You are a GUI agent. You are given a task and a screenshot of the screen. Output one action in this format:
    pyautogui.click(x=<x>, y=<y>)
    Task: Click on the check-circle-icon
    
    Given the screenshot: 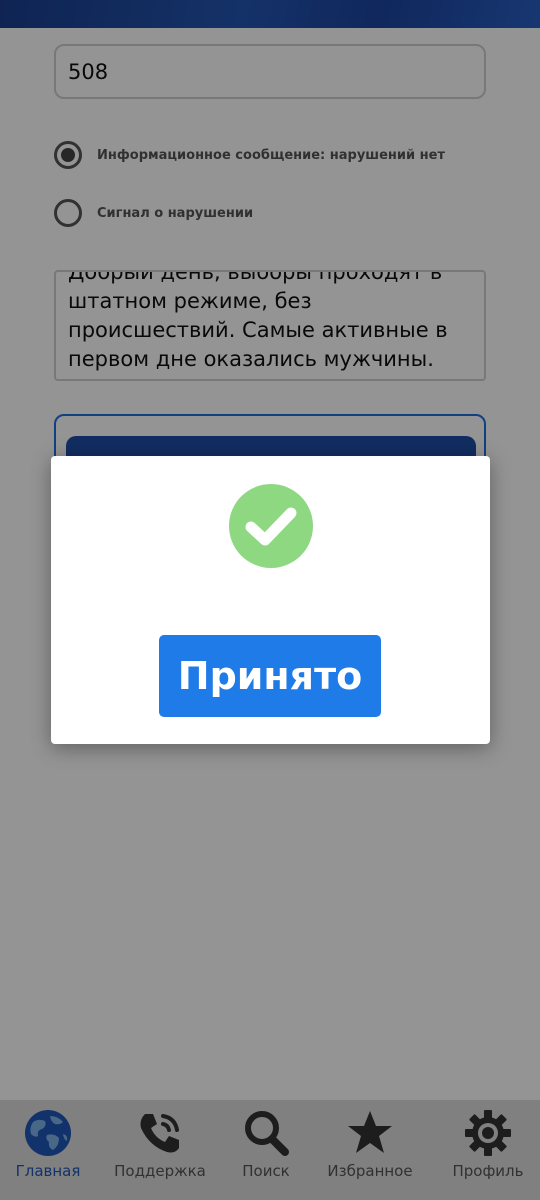 What is the action you would take?
    pyautogui.click(x=271, y=526)
    